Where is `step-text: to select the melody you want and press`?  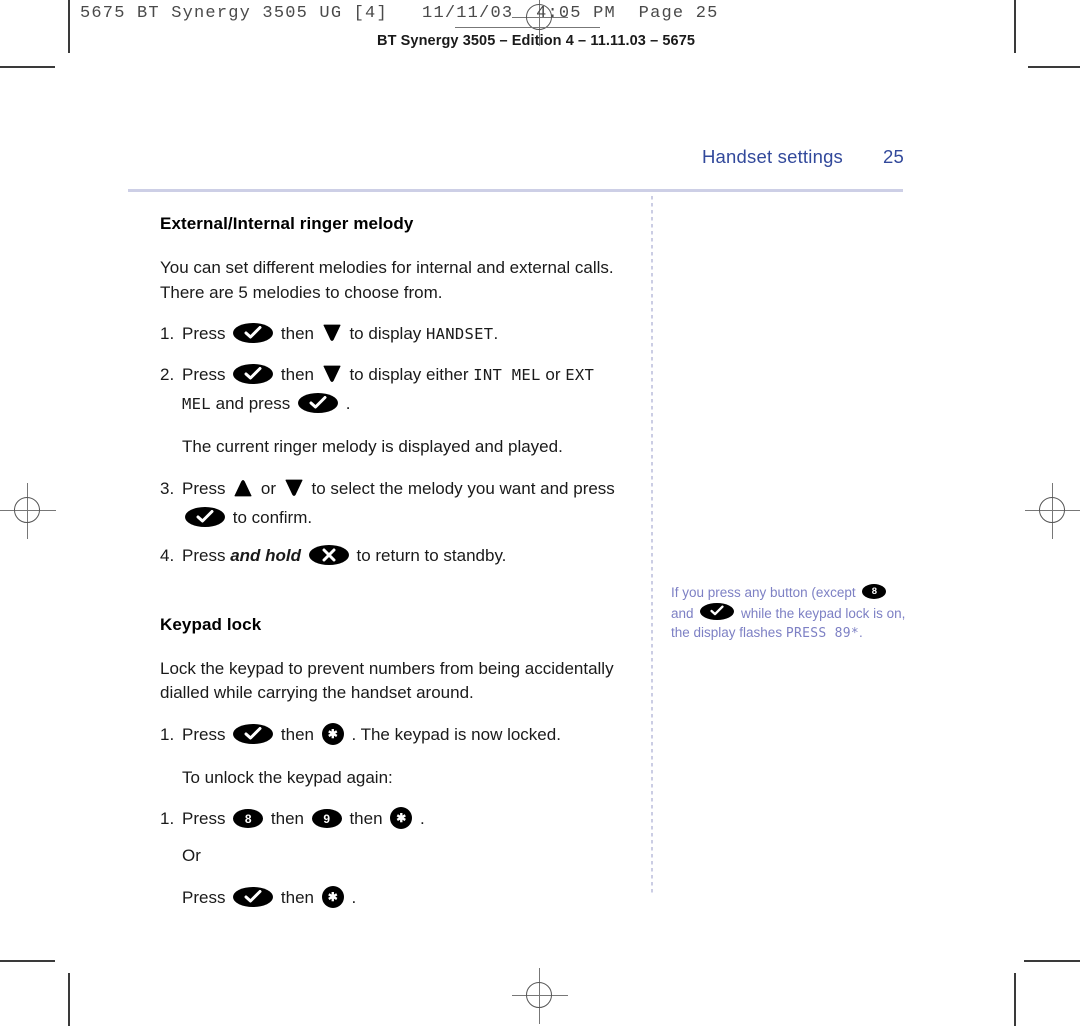 step-text: to select the melody you want and press is located at coordinates (460, 488).